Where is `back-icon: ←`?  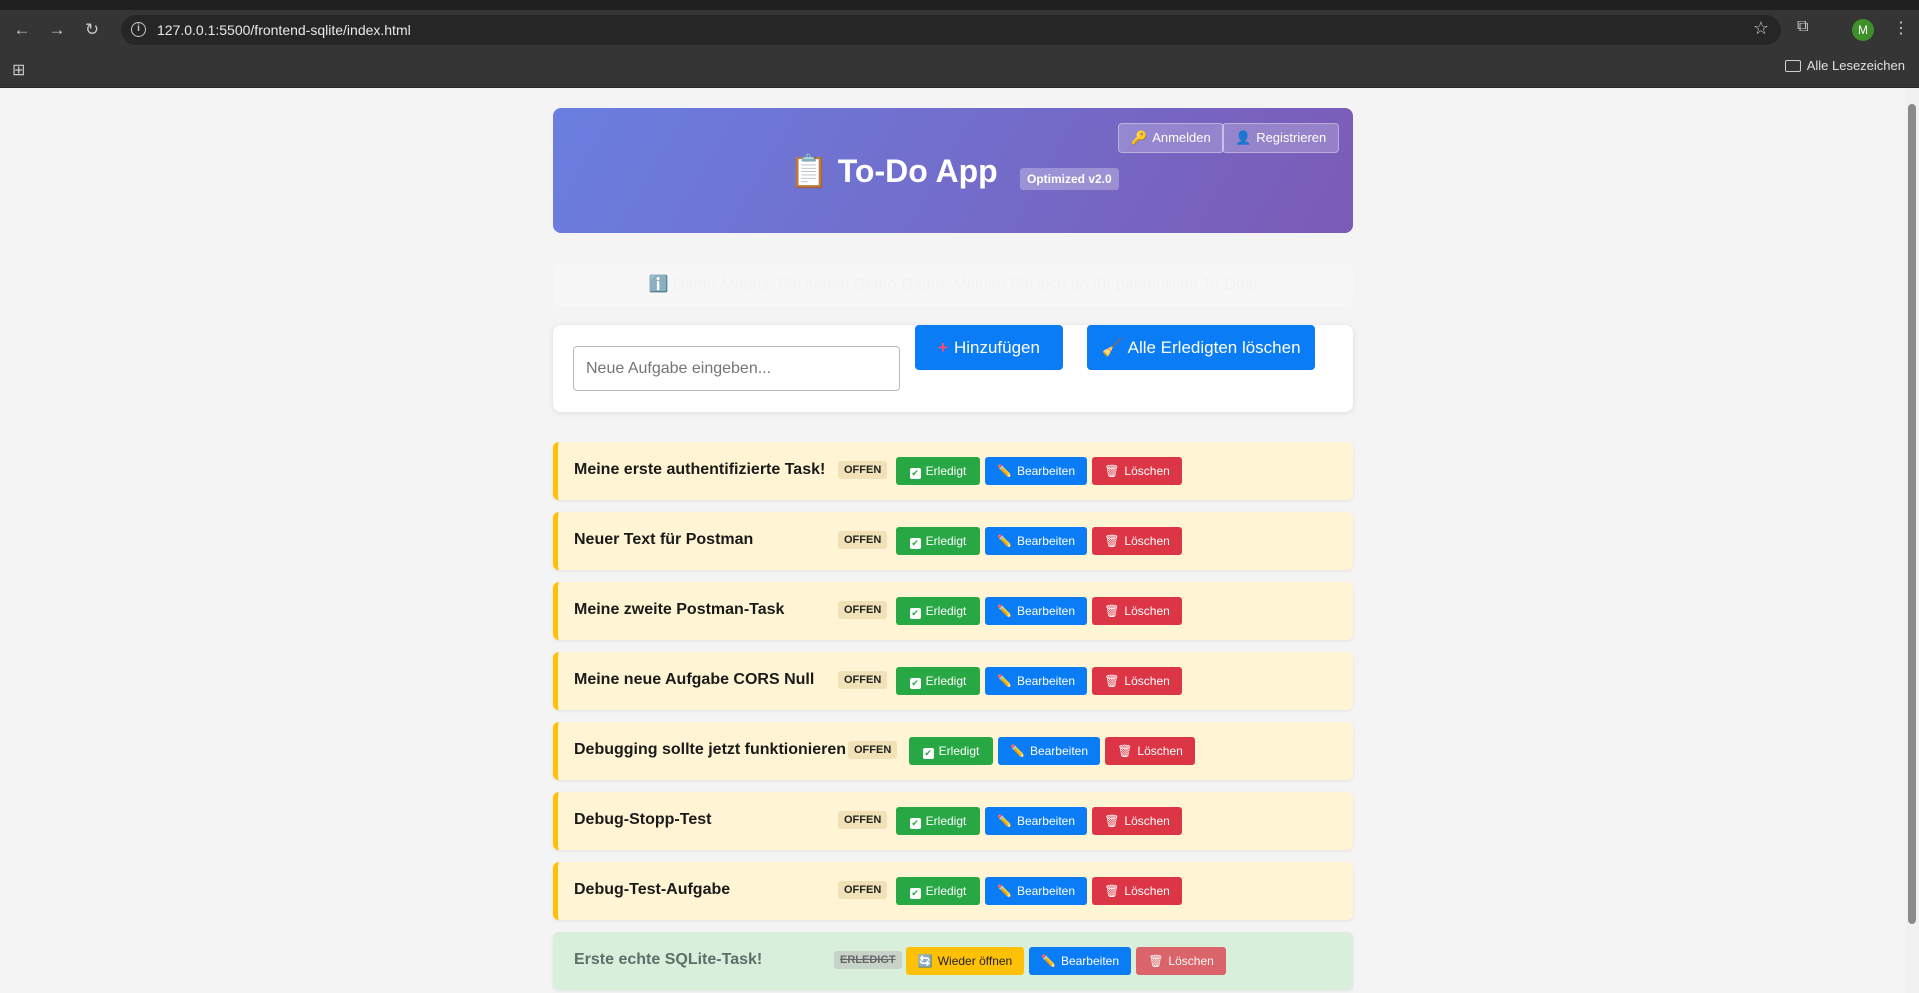 back-icon: ← is located at coordinates (22, 30).